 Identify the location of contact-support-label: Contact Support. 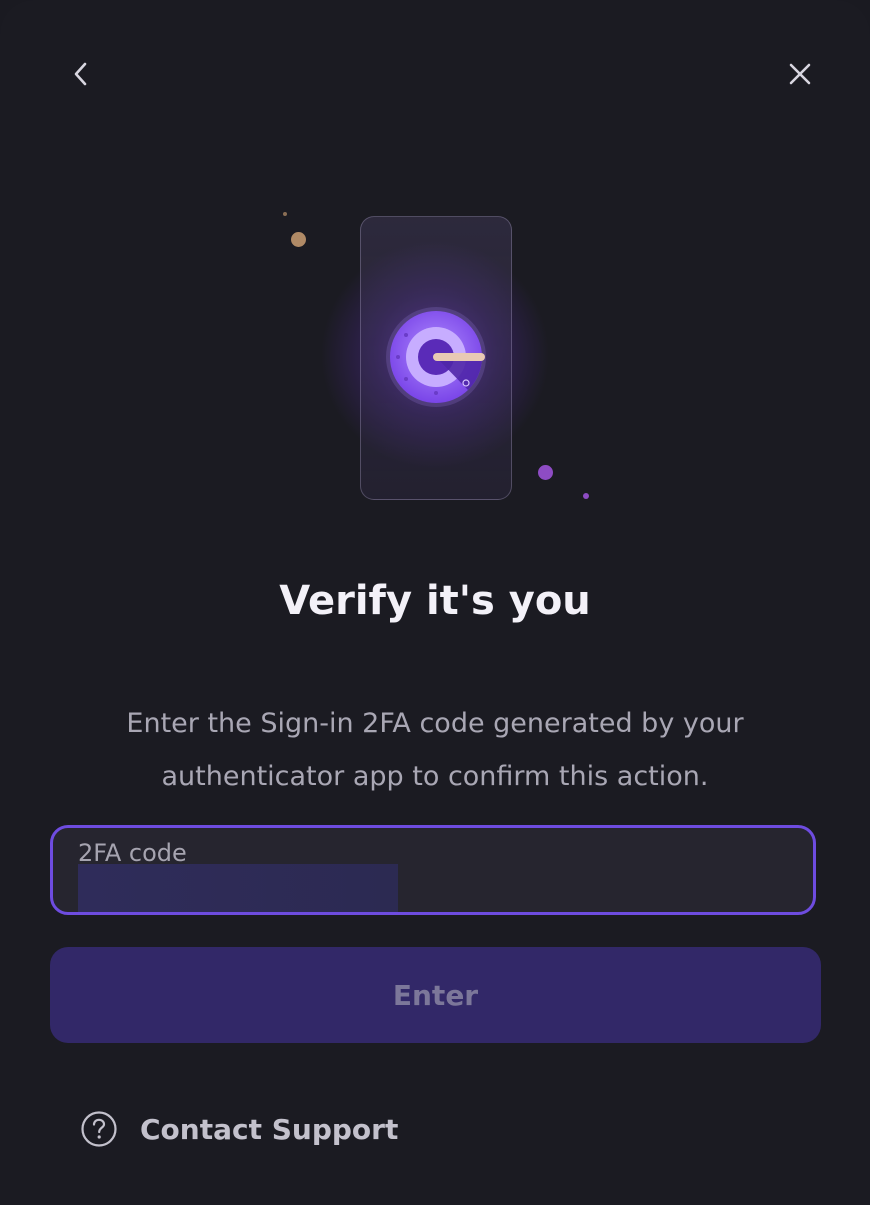
(269, 1129).